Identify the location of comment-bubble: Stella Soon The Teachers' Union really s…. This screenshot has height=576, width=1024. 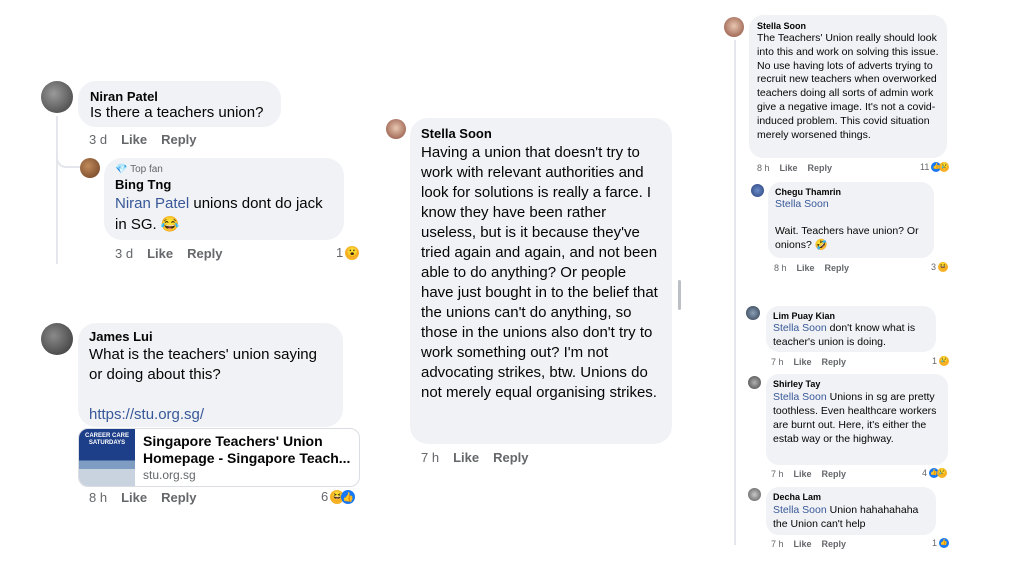
(848, 86).